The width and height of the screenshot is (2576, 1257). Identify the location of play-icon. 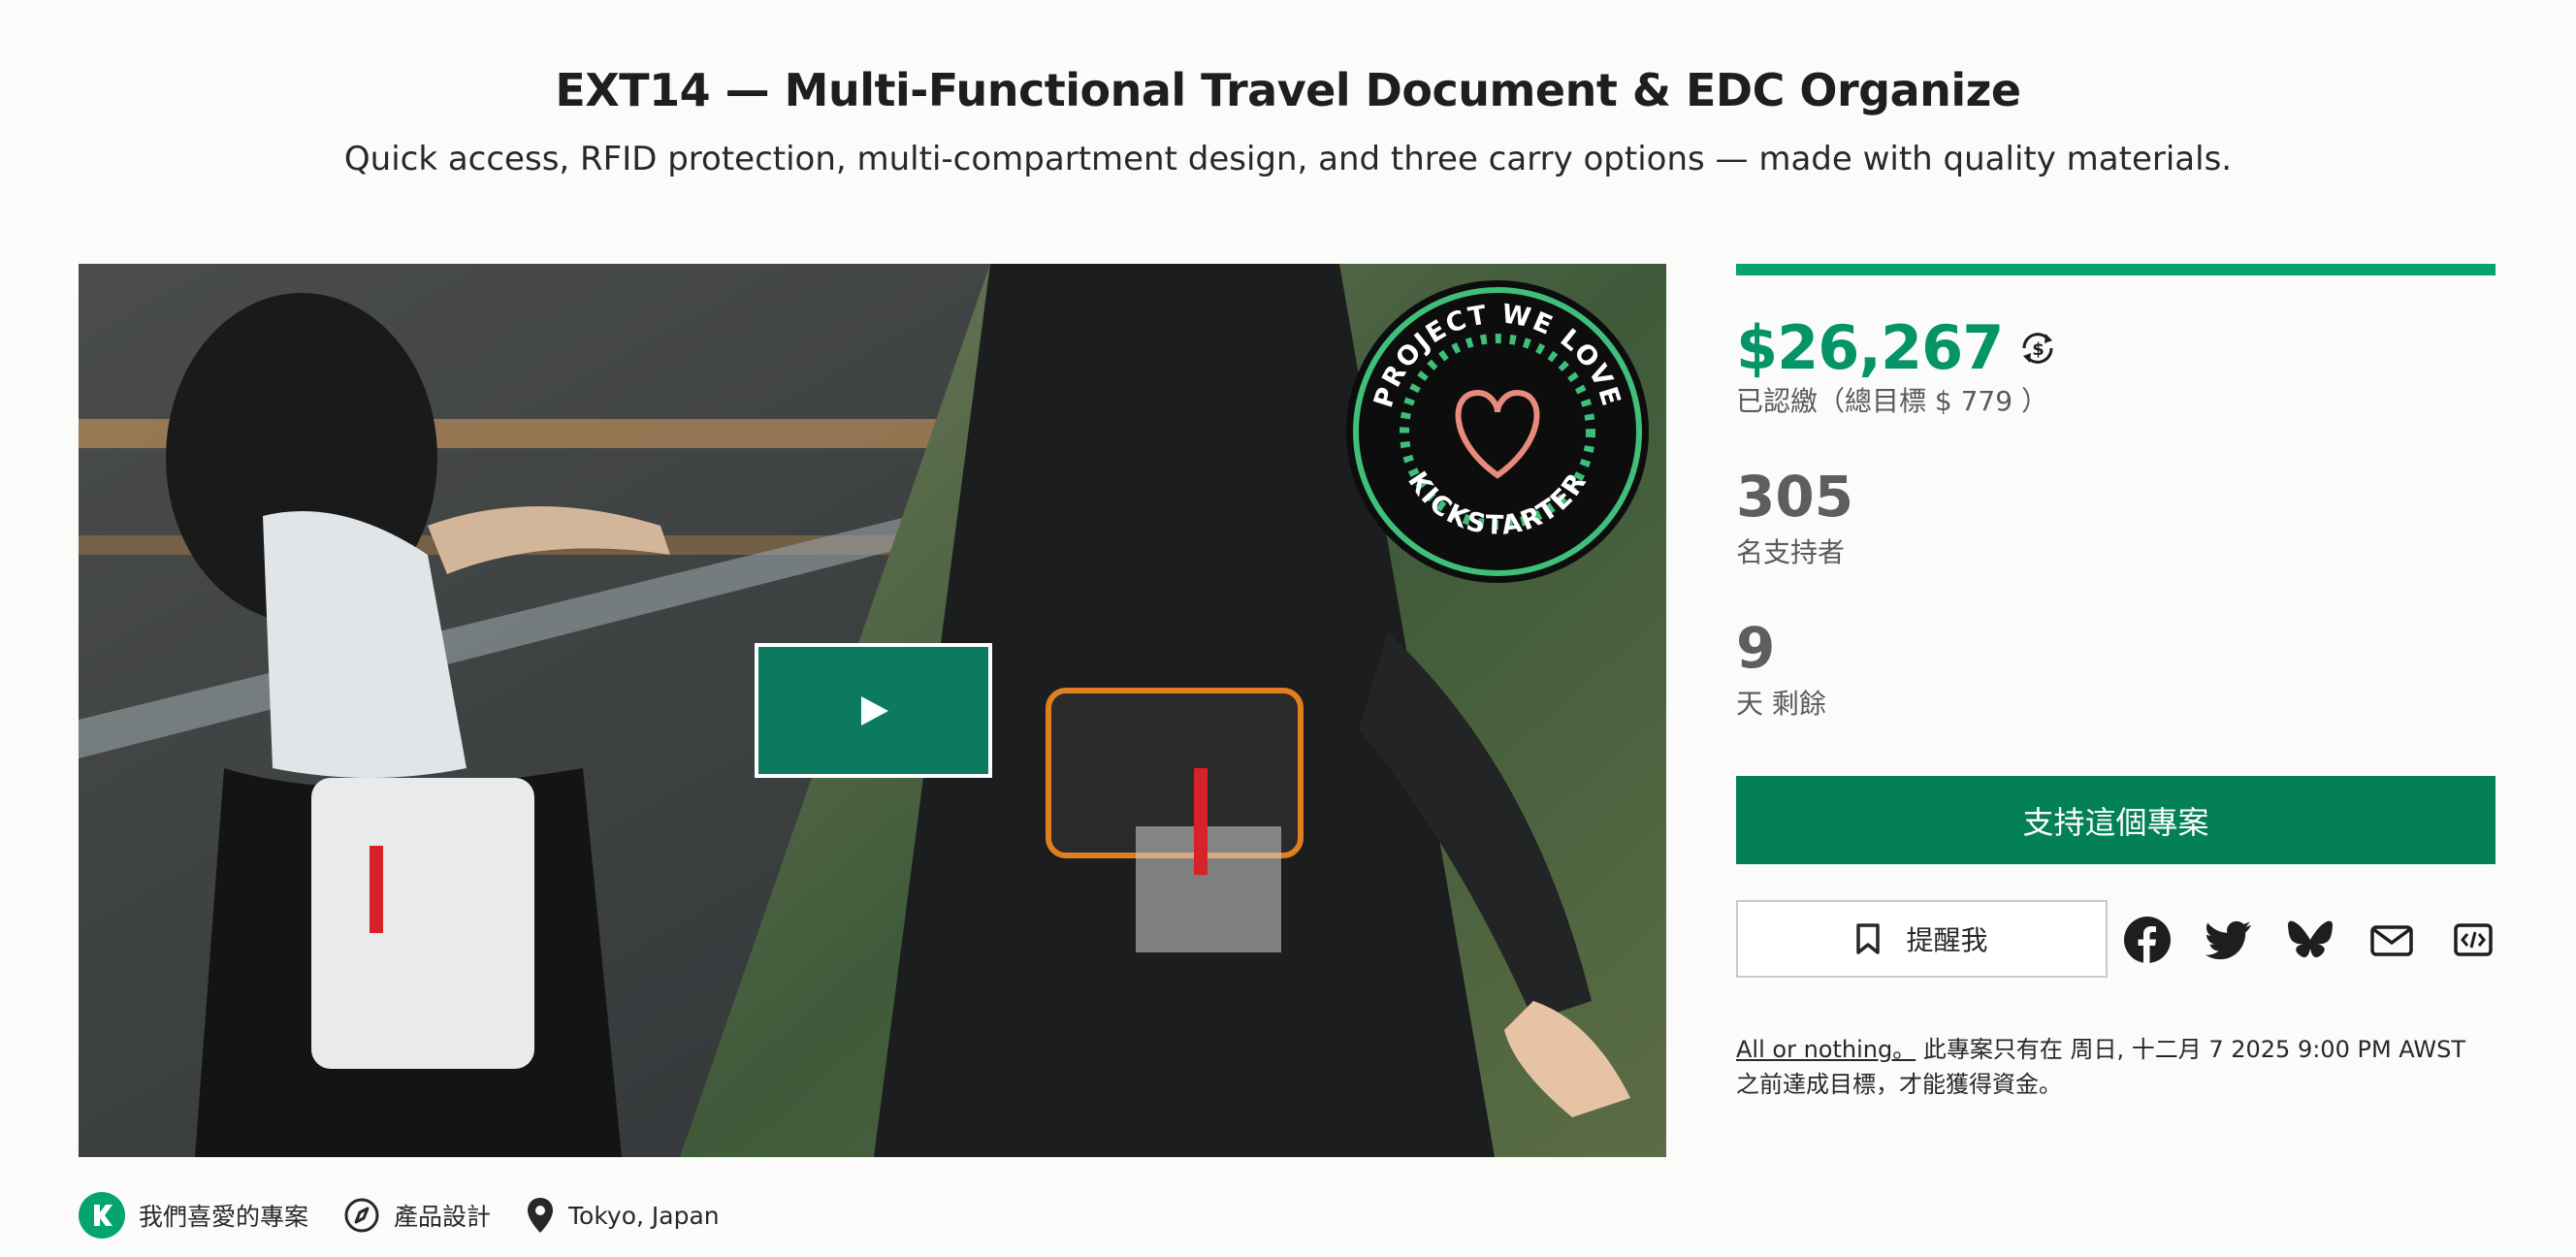
(874, 710).